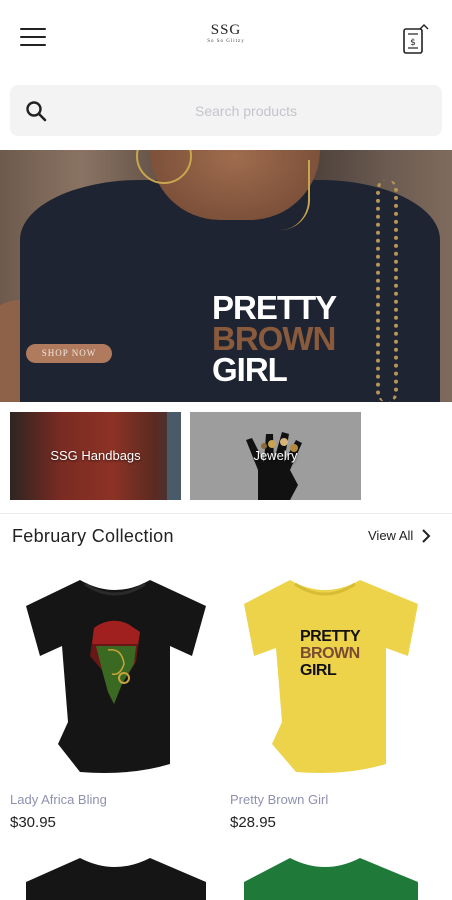 The image size is (452, 900). I want to click on cart-icon: $, so click(415, 40).